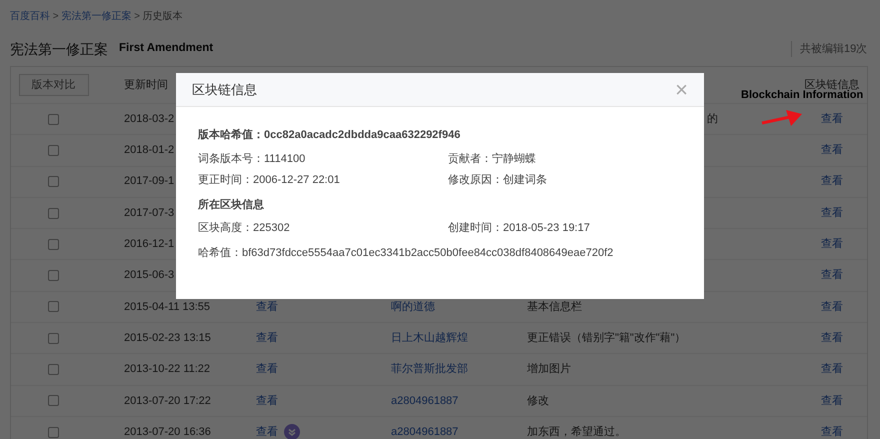 This screenshot has width=880, height=439. I want to click on reason-cell: 增加图片, so click(549, 369).